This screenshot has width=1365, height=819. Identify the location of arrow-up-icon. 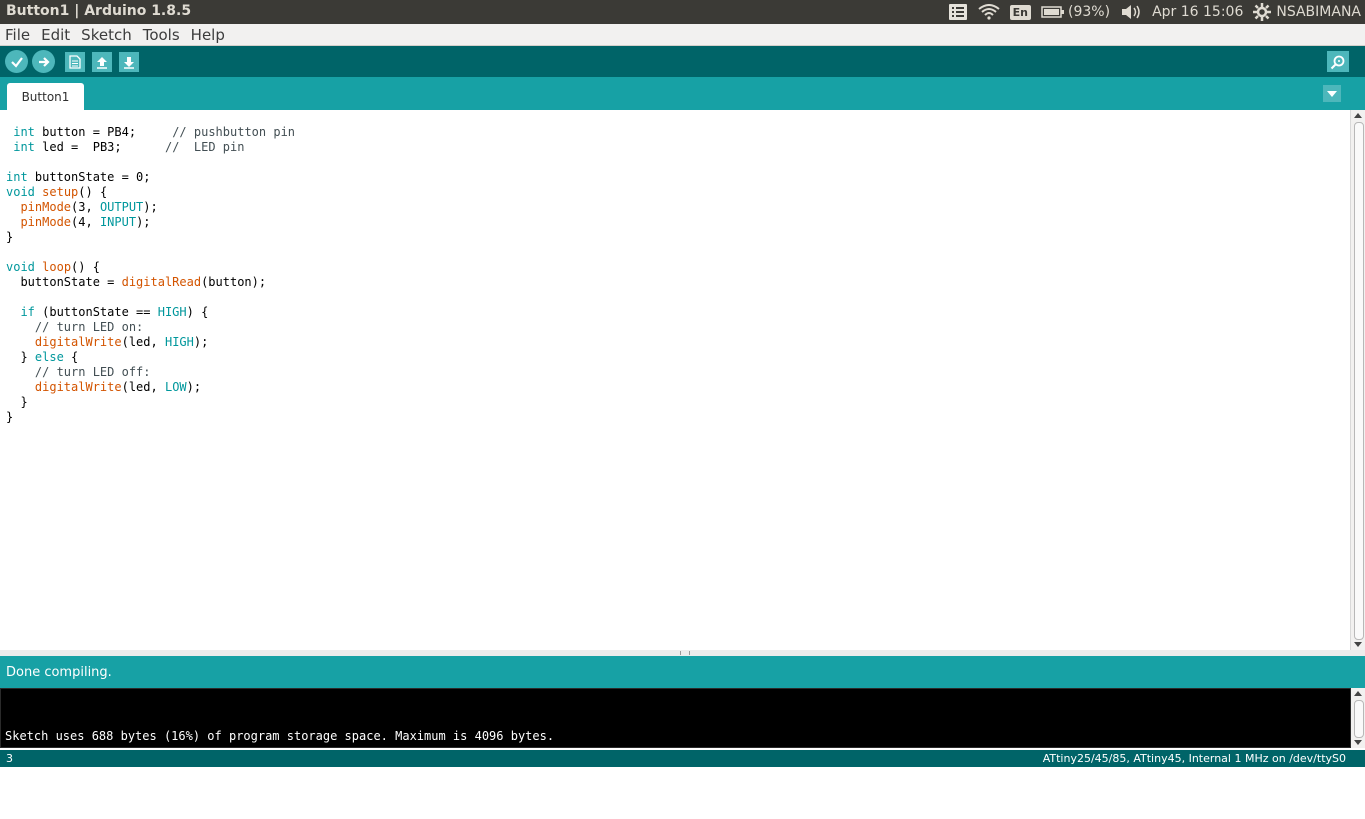
(102, 63).